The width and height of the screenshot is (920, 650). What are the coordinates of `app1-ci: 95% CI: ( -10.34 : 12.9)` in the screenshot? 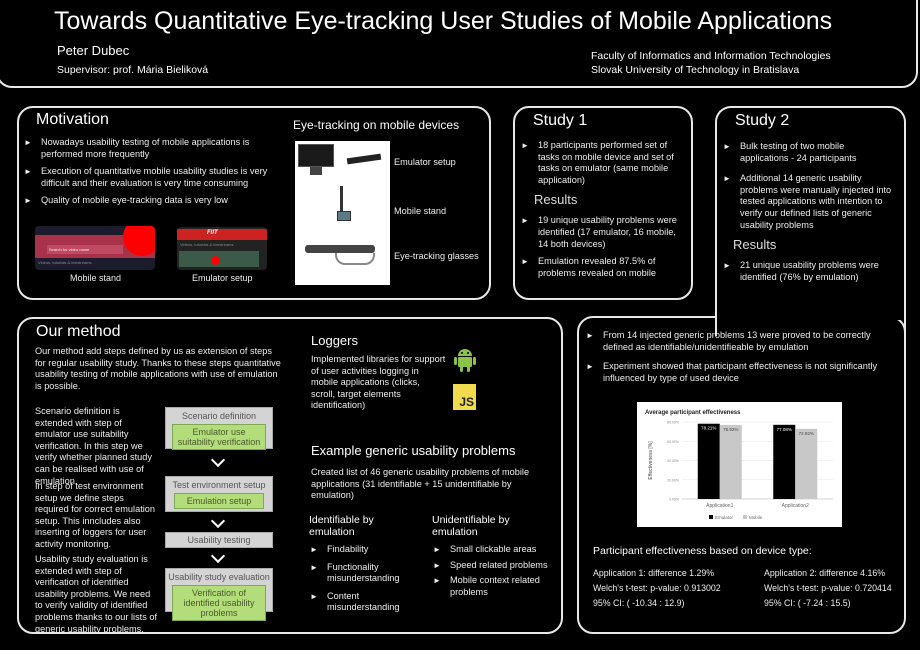 It's located at (639, 603).